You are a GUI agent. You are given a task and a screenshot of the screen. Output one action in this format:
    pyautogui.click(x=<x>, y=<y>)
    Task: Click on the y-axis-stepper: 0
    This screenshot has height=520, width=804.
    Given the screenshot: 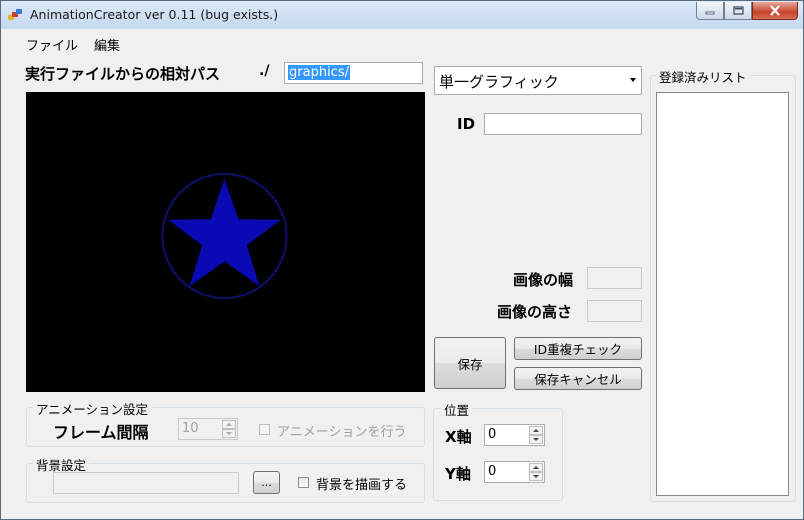 What is the action you would take?
    pyautogui.click(x=514, y=472)
    